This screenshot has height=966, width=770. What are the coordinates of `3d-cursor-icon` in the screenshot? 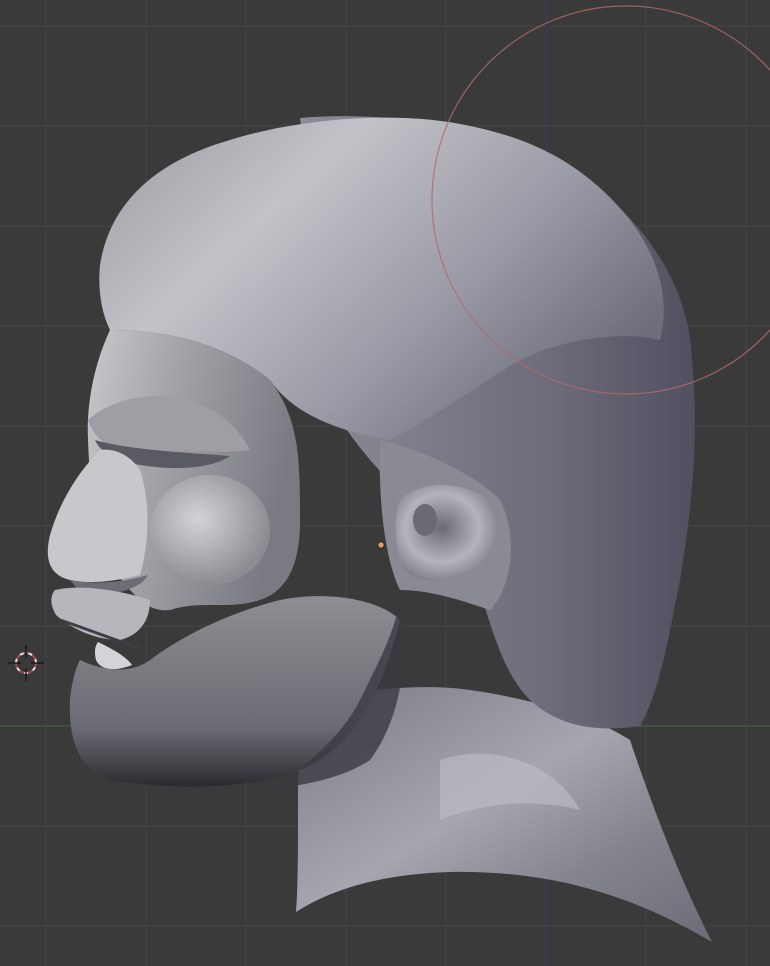 It's located at (26, 663).